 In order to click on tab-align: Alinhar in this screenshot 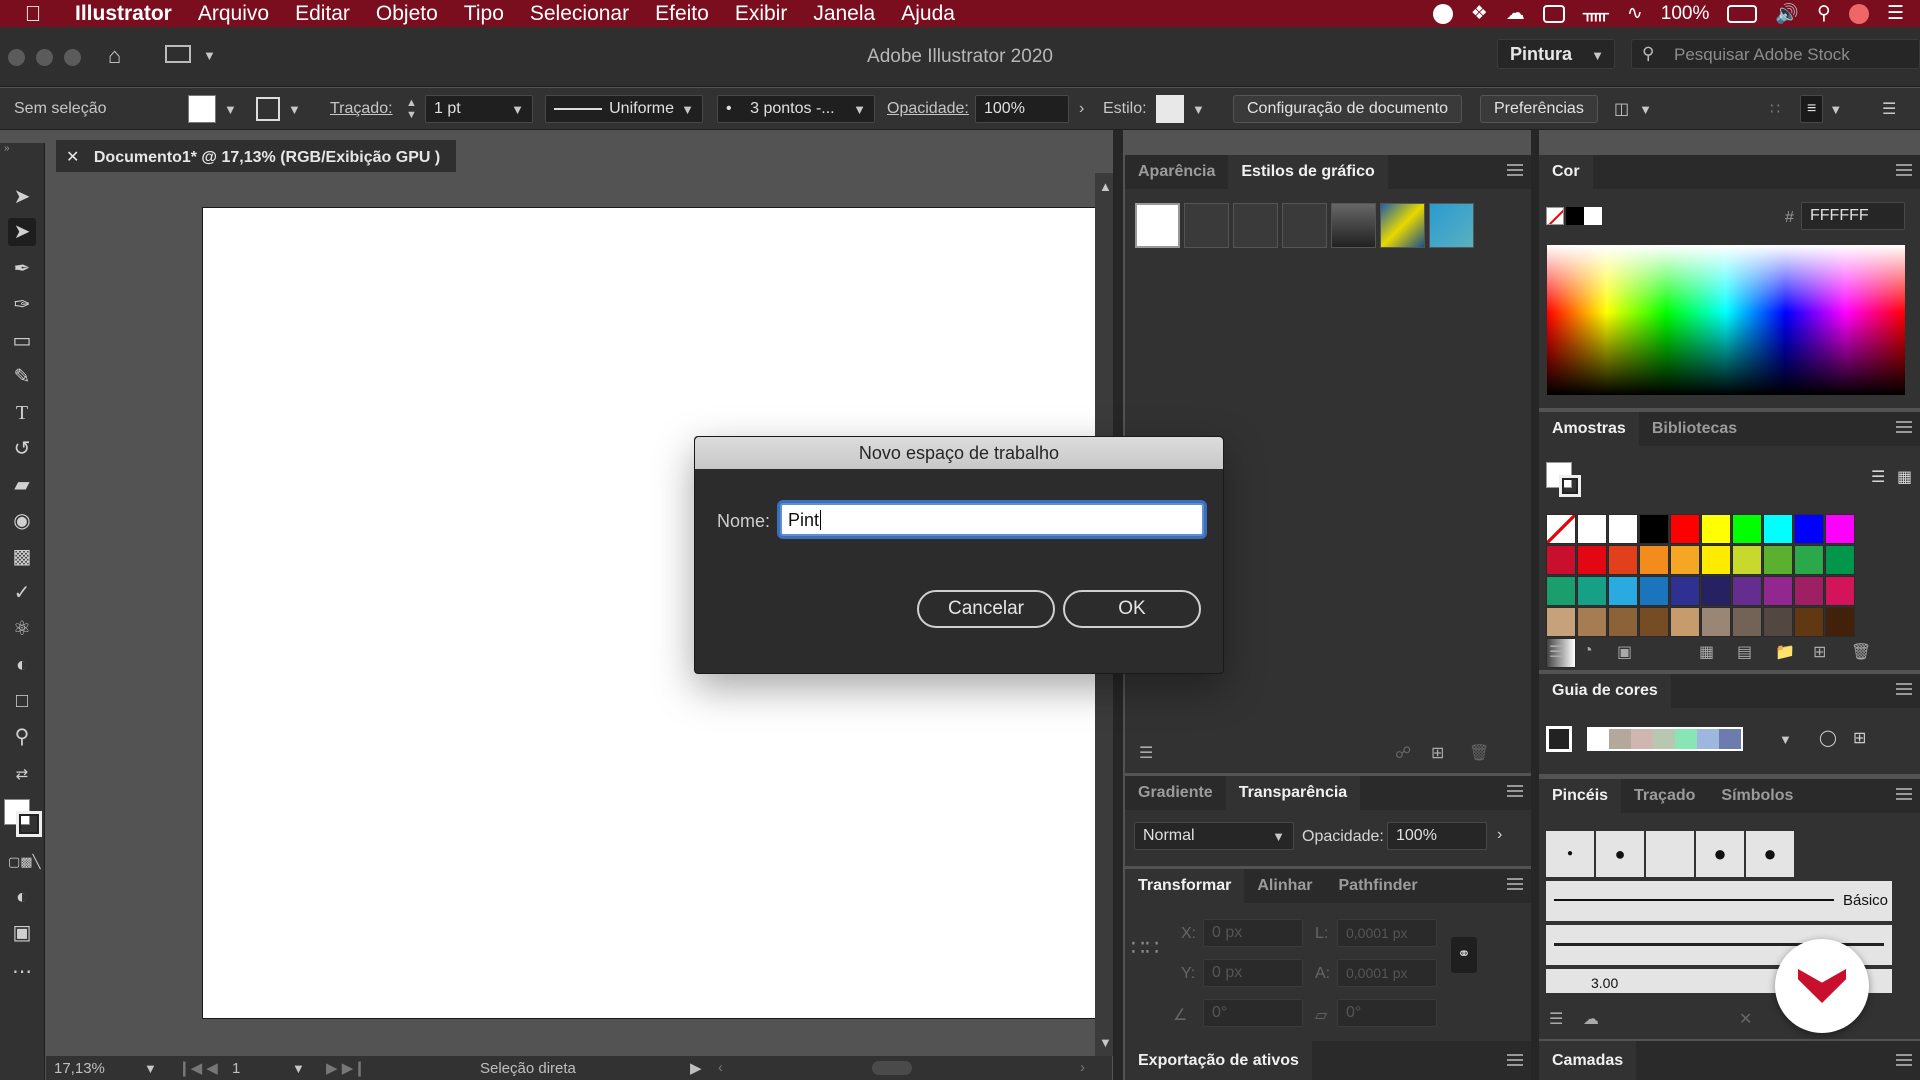, I will do `click(1284, 886)`.